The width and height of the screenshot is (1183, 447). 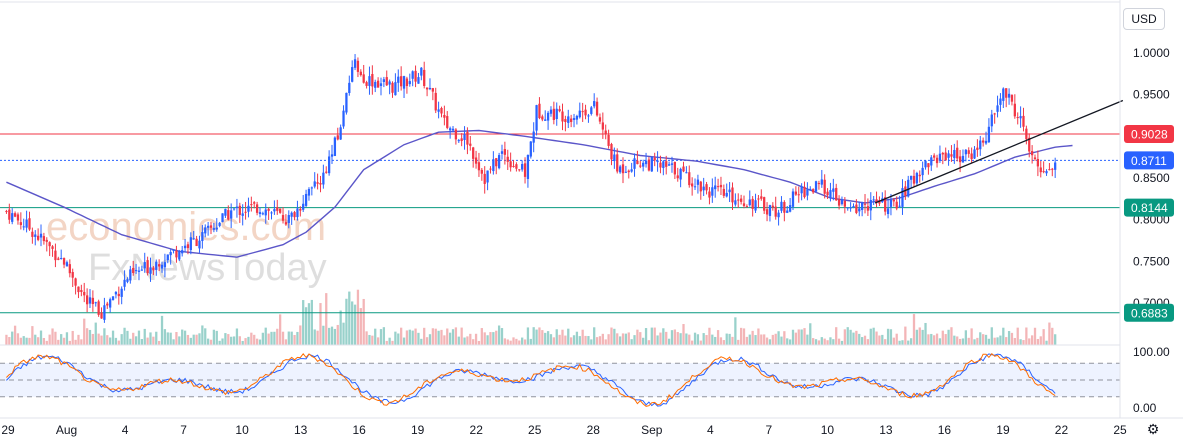 What do you see at coordinates (359, 430) in the screenshot?
I see `time-tick-label: 16` at bounding box center [359, 430].